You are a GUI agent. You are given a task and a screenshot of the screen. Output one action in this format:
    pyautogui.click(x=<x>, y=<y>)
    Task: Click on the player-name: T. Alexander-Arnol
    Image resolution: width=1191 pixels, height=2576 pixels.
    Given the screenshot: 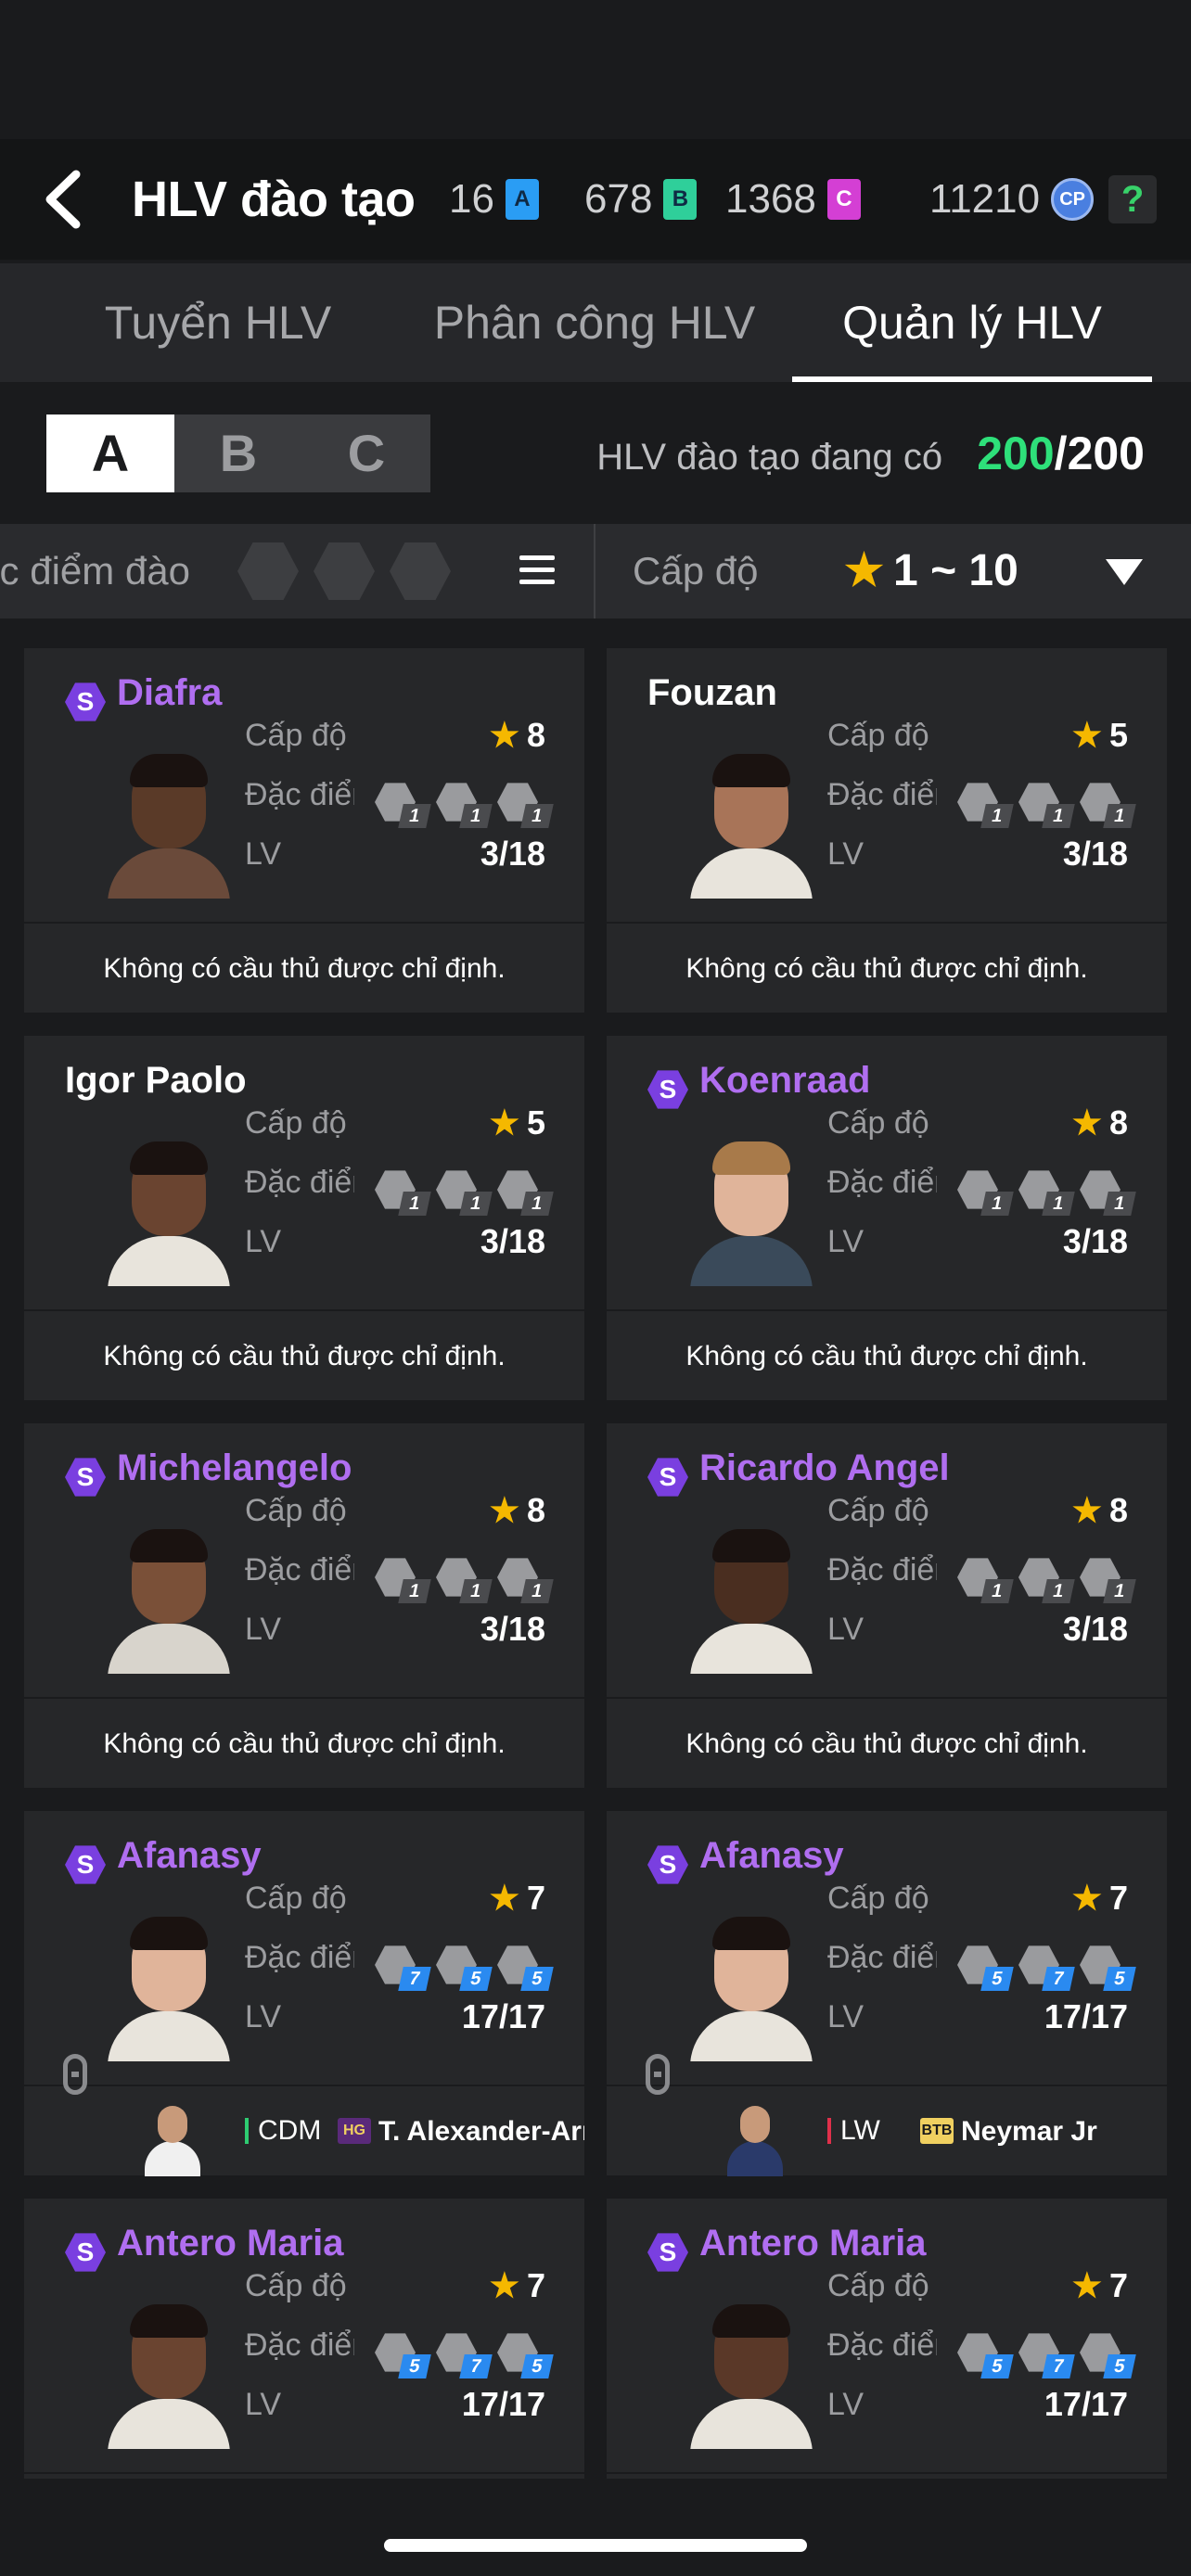 What is the action you would take?
    pyautogui.click(x=481, y=2131)
    